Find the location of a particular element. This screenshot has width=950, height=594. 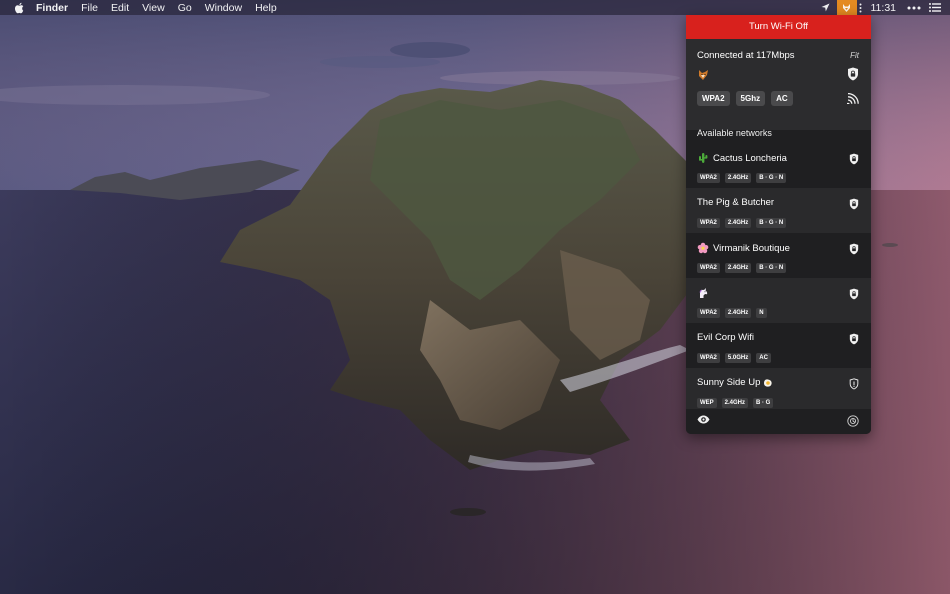

eye-icon is located at coordinates (703, 420).